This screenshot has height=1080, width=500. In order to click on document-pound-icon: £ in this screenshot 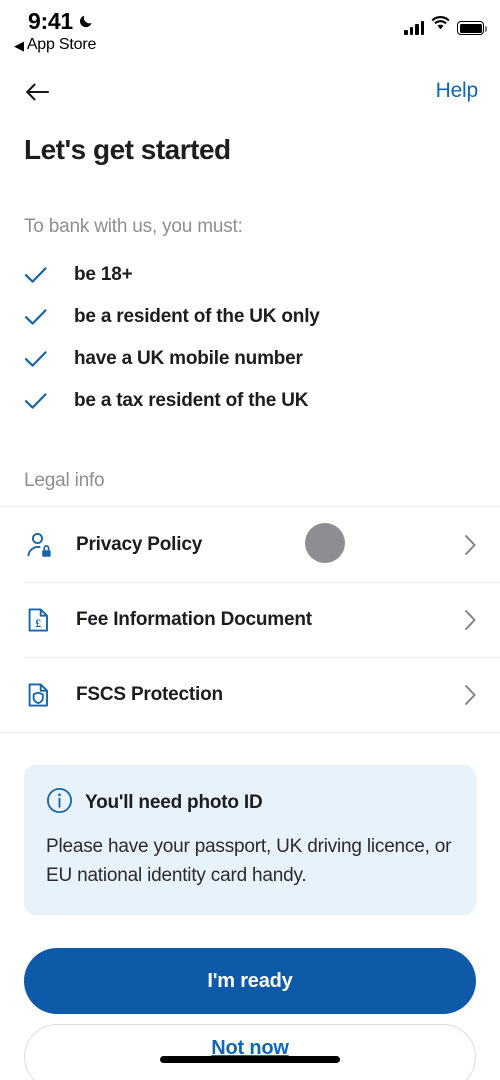, I will do `click(39, 620)`.